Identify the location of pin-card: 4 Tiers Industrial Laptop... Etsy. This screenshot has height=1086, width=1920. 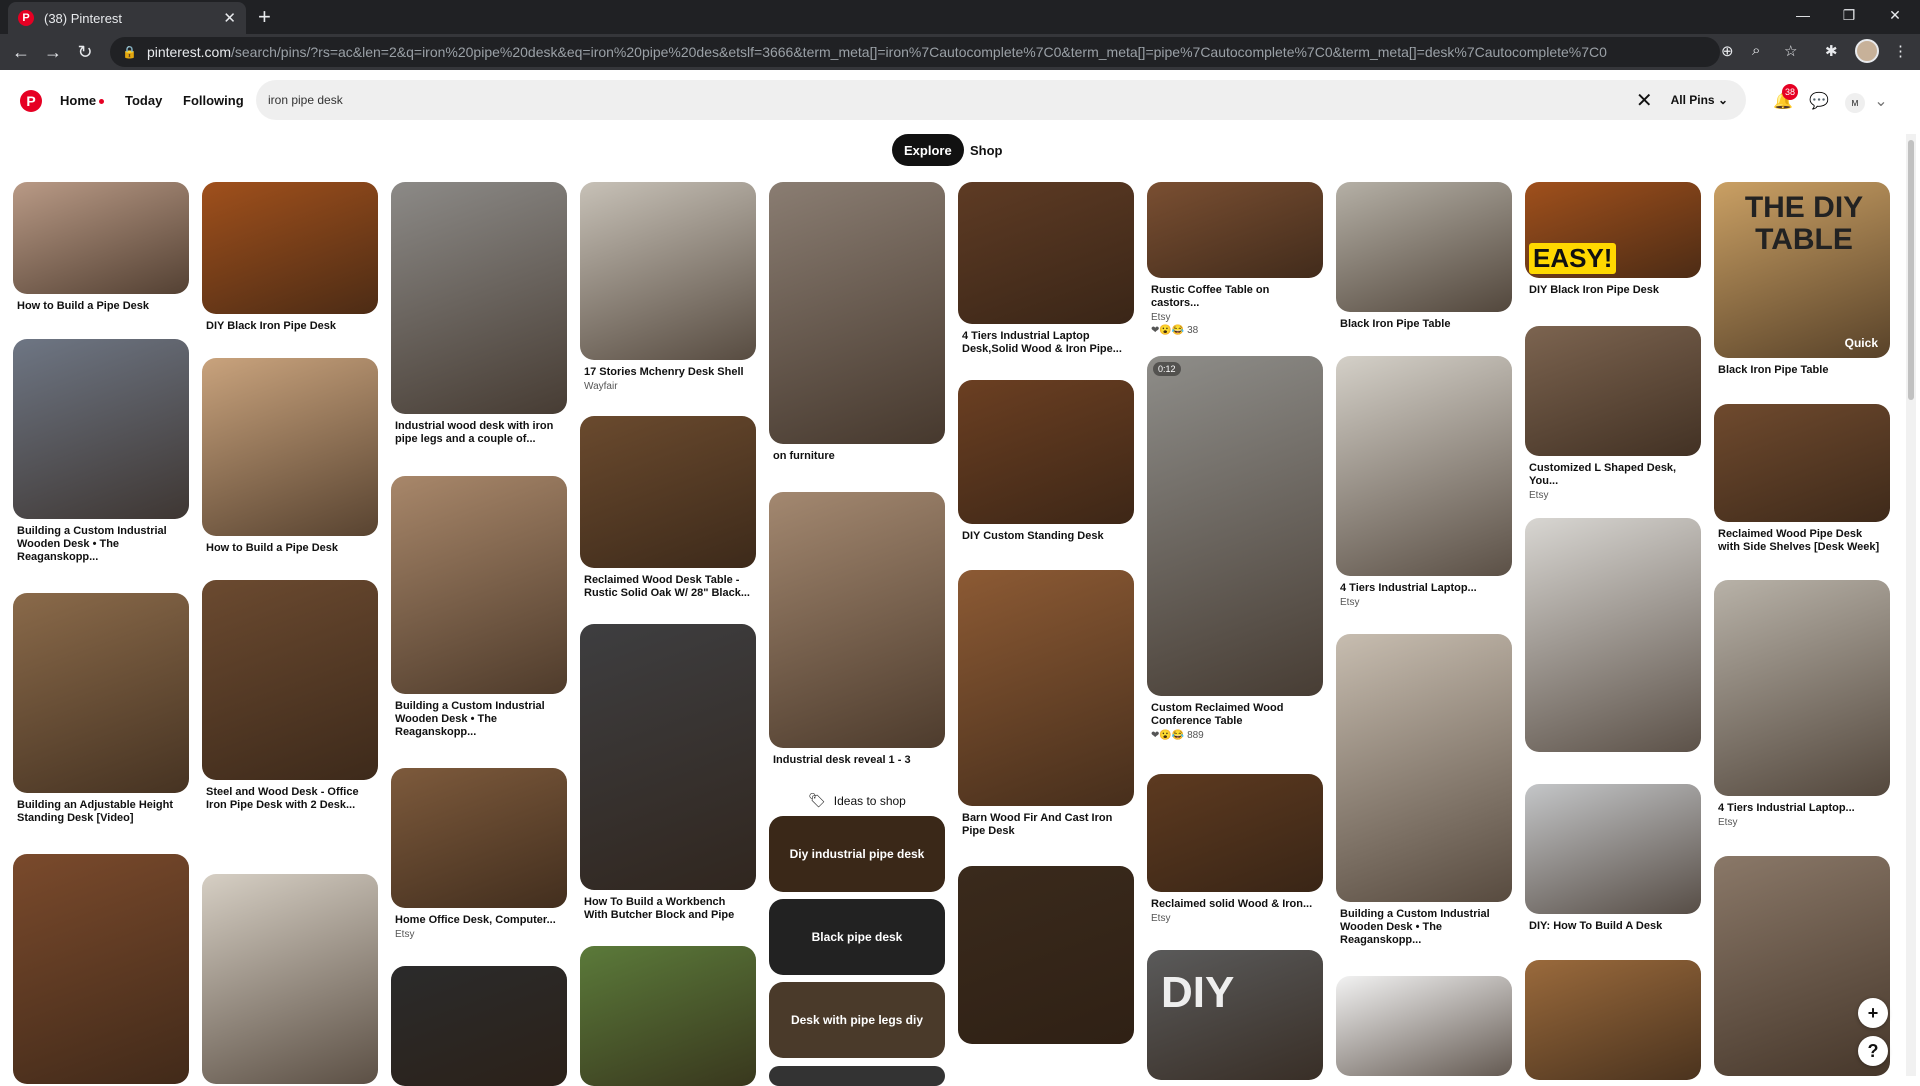
(1802, 704).